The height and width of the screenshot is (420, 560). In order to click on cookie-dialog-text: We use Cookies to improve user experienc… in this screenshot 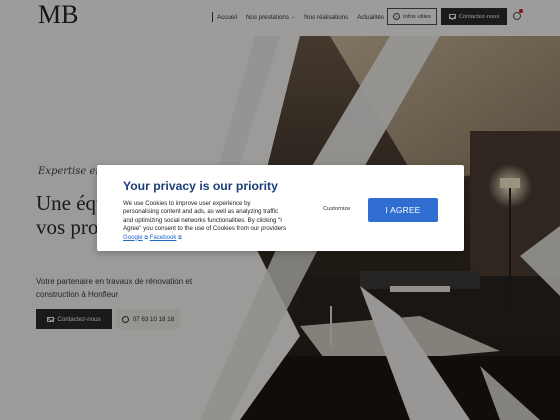, I will do `click(205, 220)`.